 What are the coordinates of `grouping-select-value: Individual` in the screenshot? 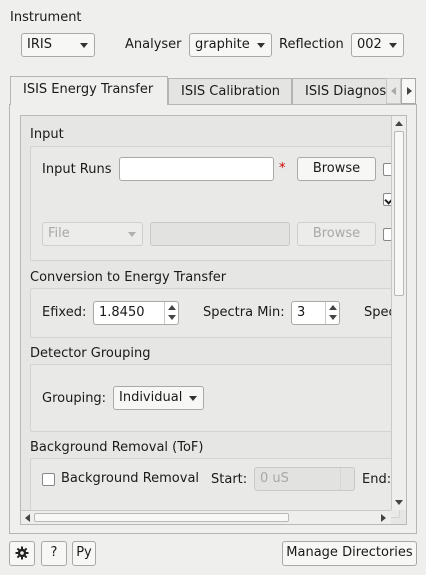 It's located at (151, 397).